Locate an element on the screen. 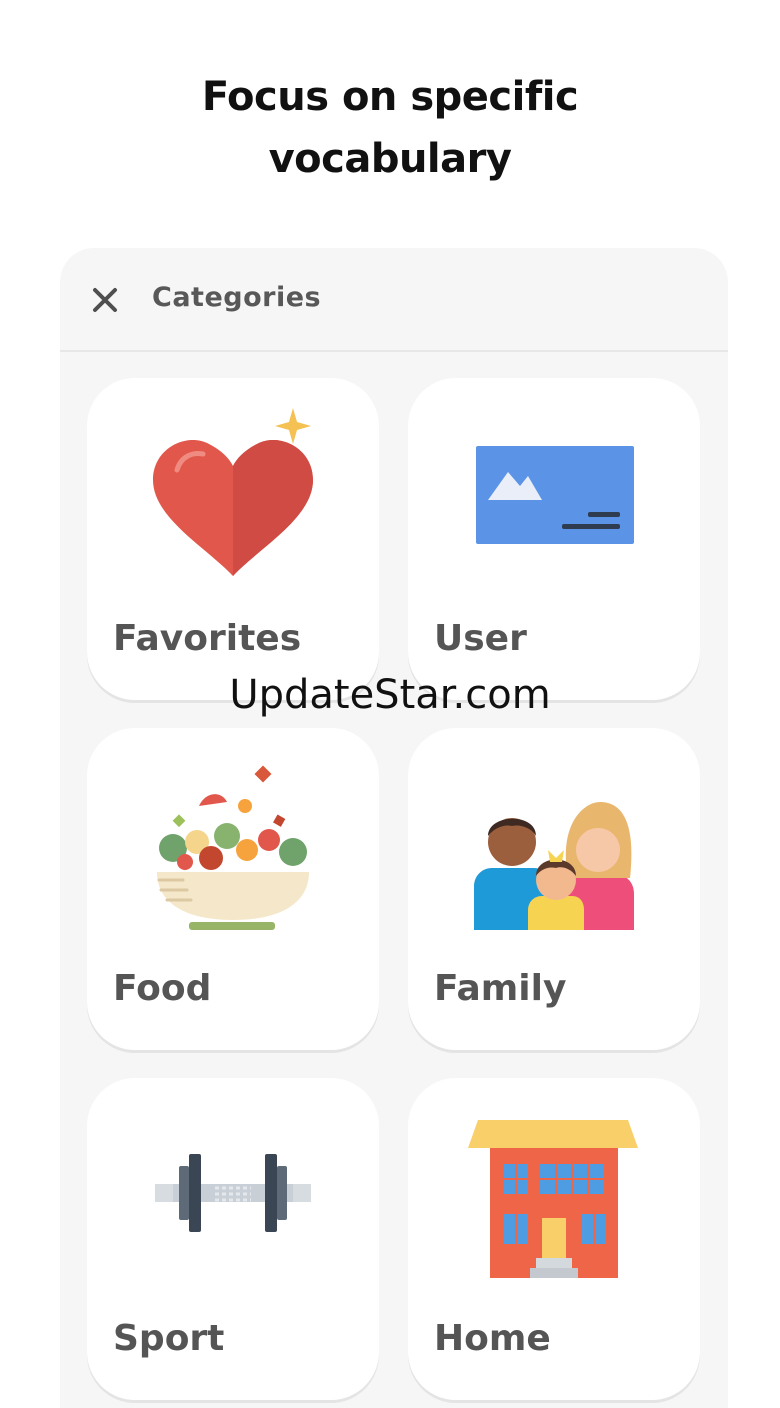  category-label: User is located at coordinates (480, 638).